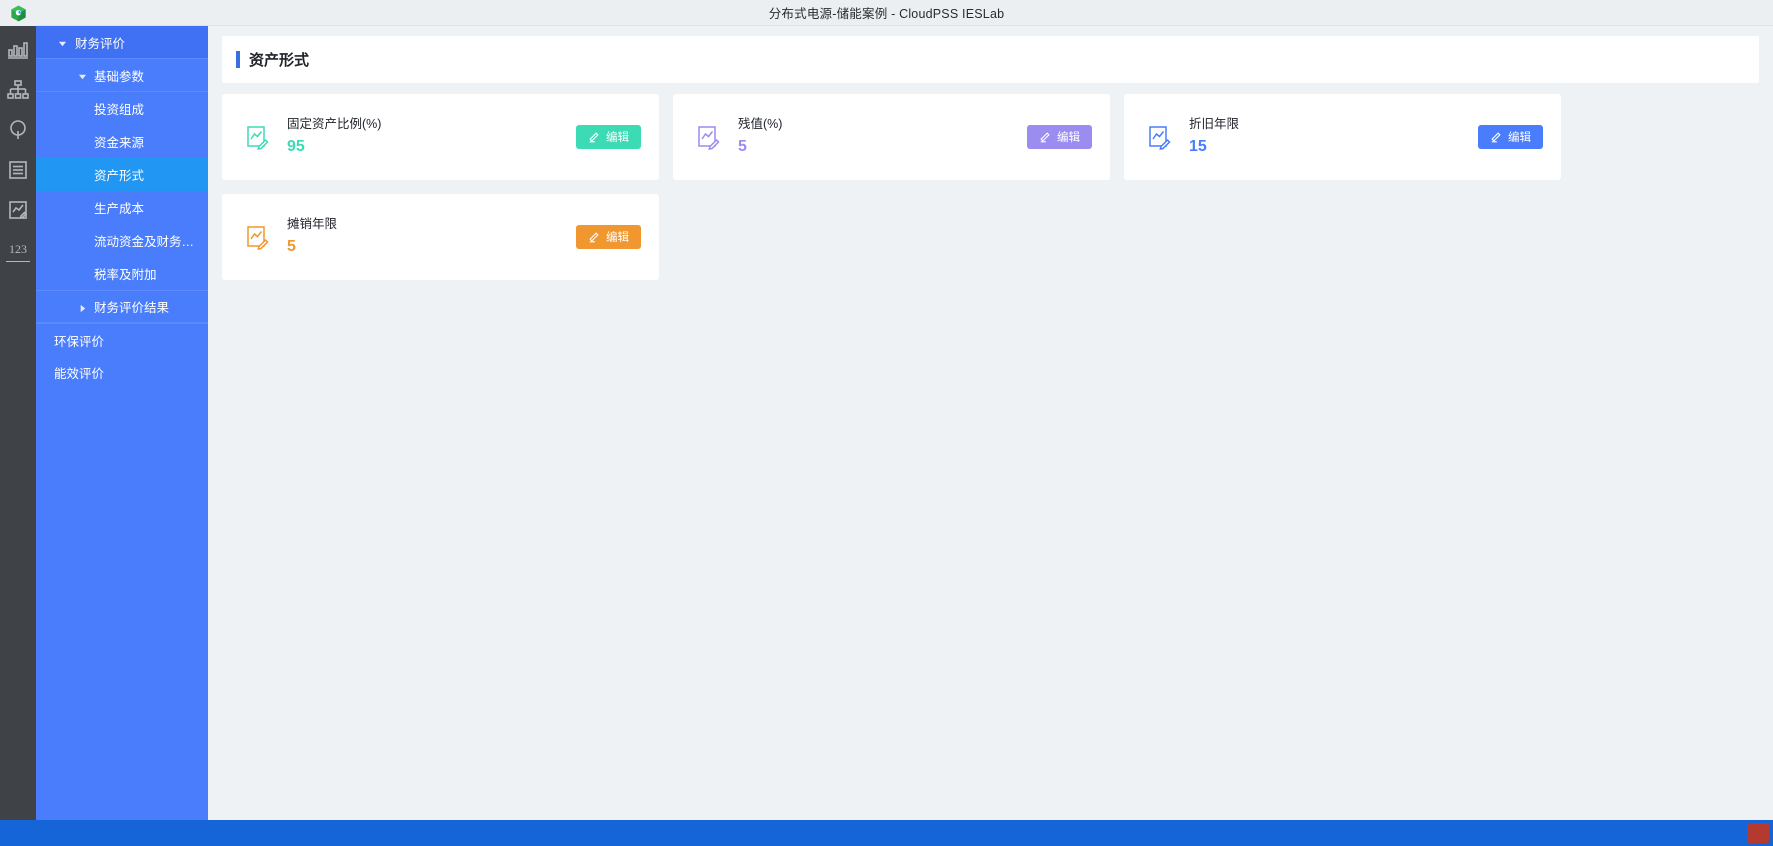 This screenshot has height=846, width=1773. Describe the element at coordinates (760, 123) in the screenshot. I see `card-label: 残值(%)` at that location.